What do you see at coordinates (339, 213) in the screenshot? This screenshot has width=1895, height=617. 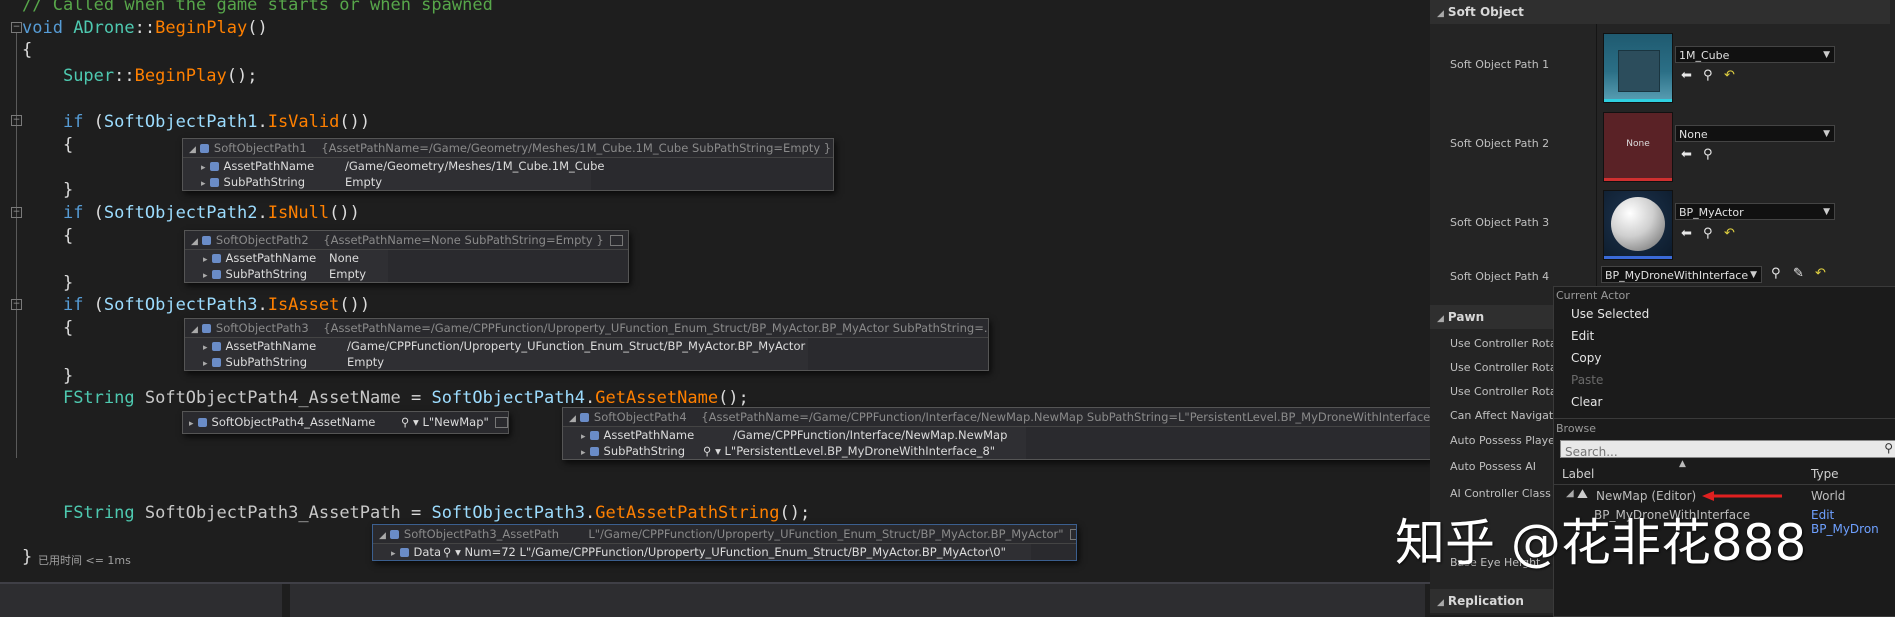 I see `call-close: ()` at bounding box center [339, 213].